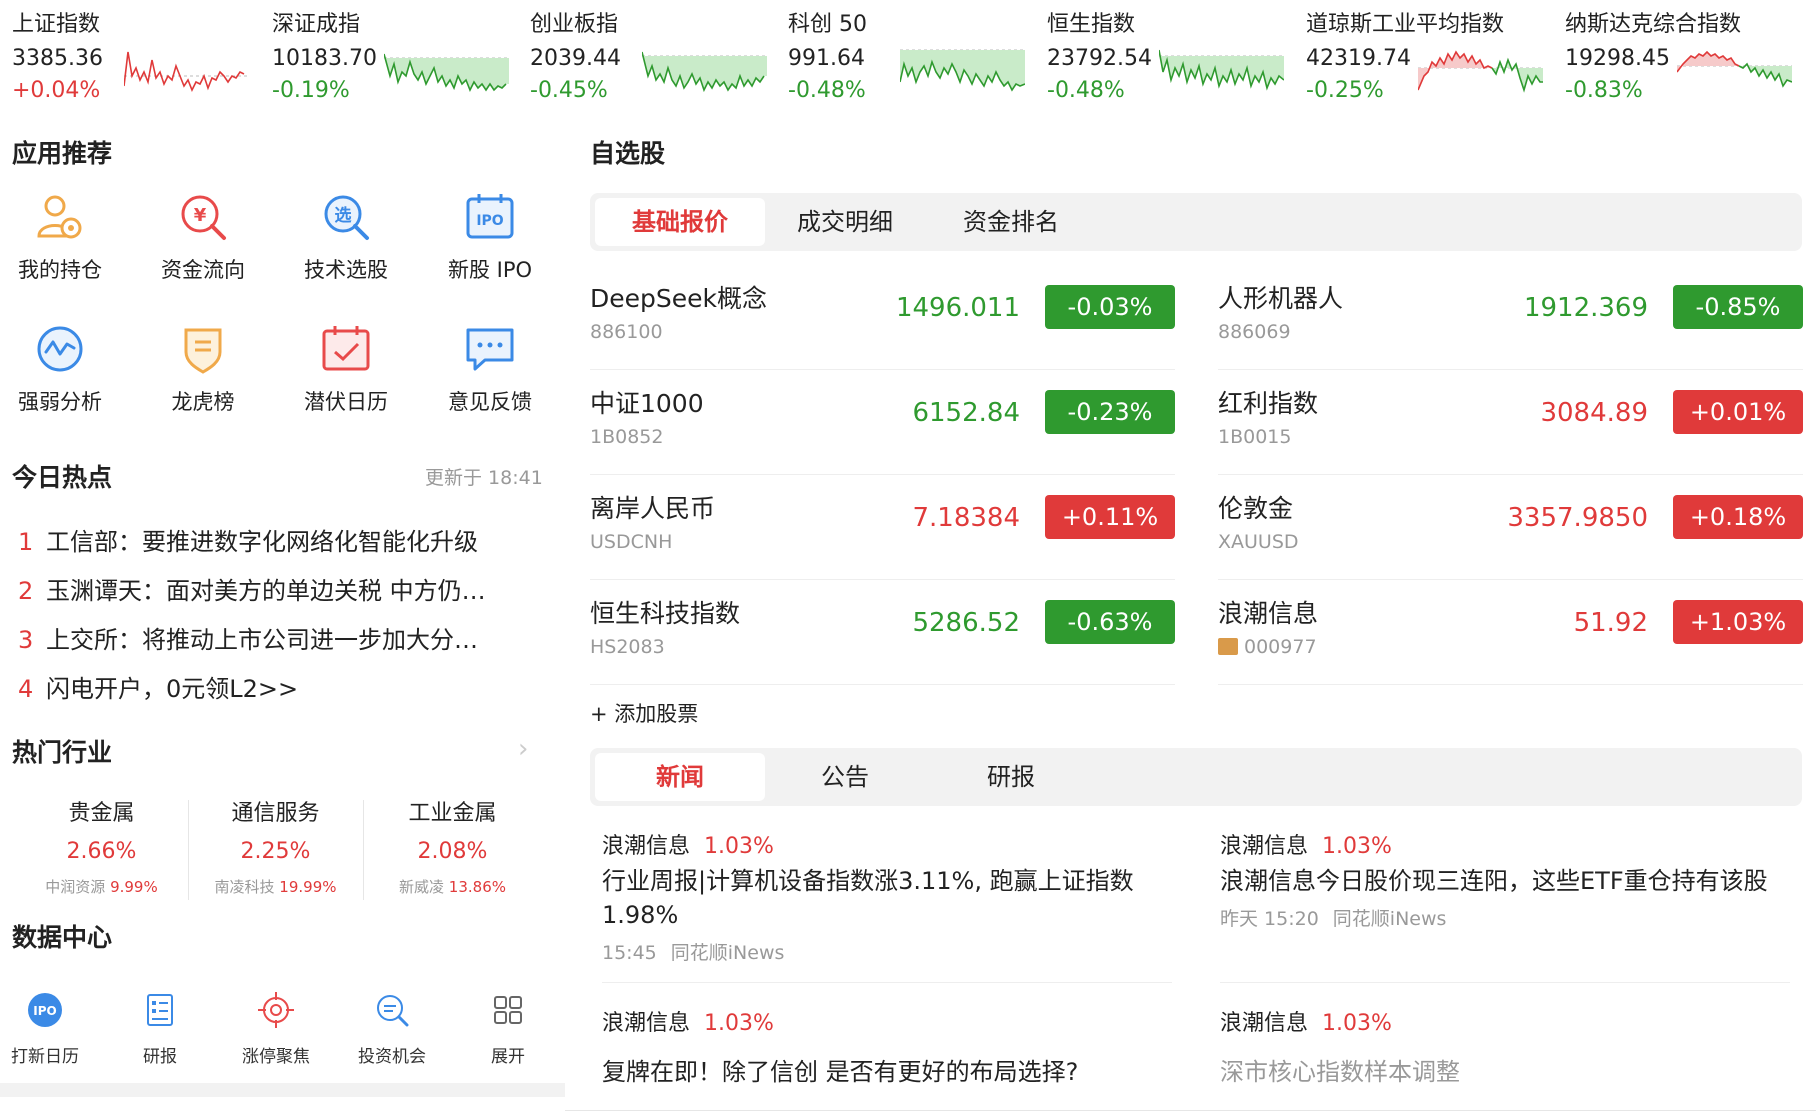 This screenshot has height=1116, width=1816. Describe the element at coordinates (56, 90) in the screenshot. I see `index-change: +0.04%` at that location.